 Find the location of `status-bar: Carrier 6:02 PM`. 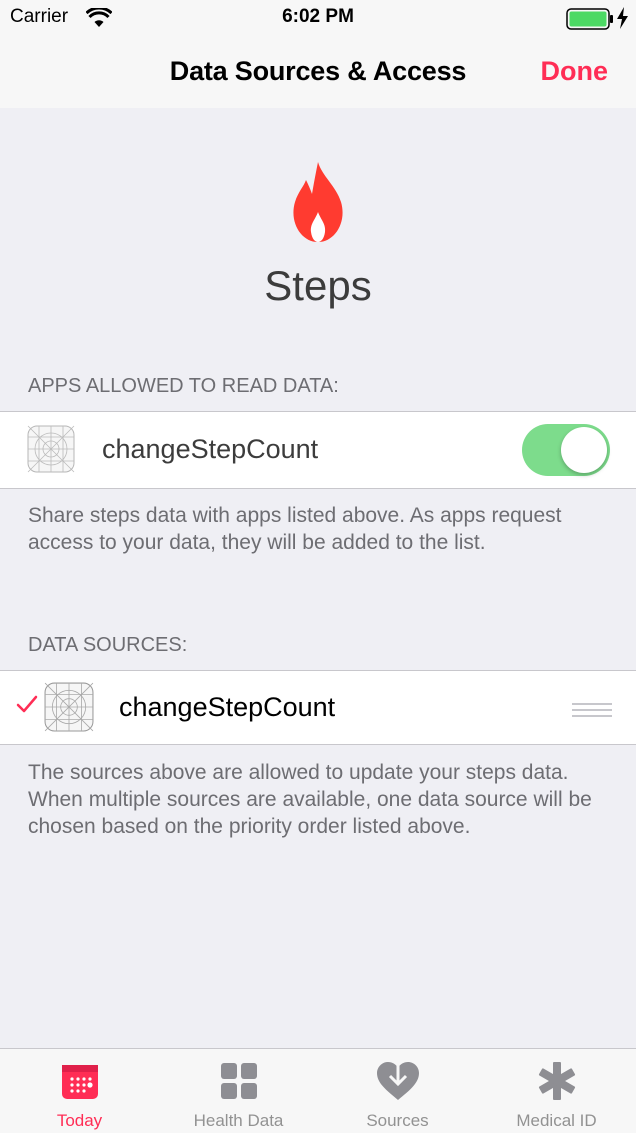

status-bar: Carrier 6:02 PM is located at coordinates (318, 18).